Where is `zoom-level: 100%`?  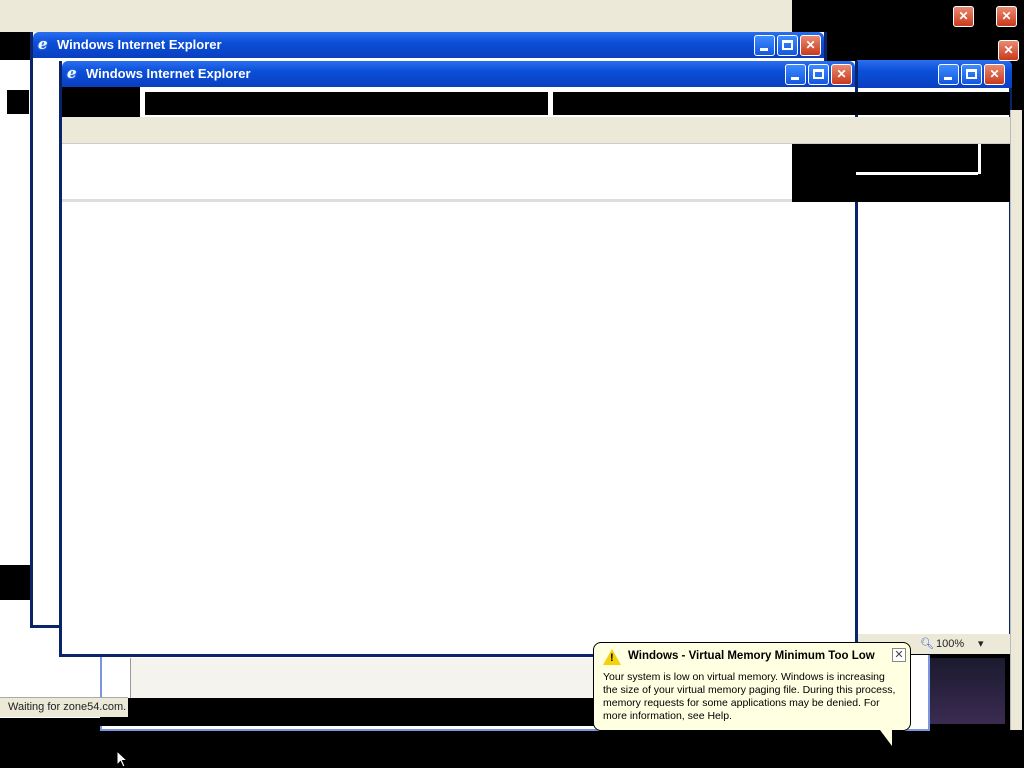
zoom-level: 100% is located at coordinates (950, 644).